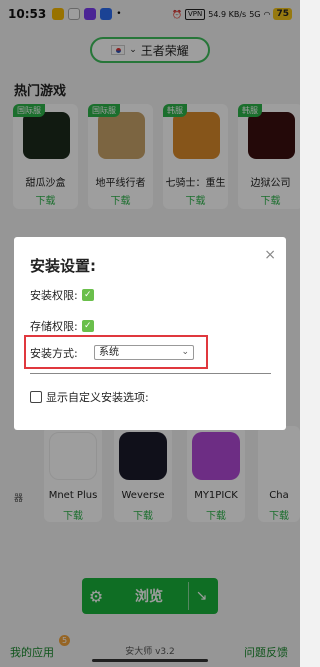 The image size is (320, 667). What do you see at coordinates (36, 397) in the screenshot?
I see `custom-install-checkbox` at bounding box center [36, 397].